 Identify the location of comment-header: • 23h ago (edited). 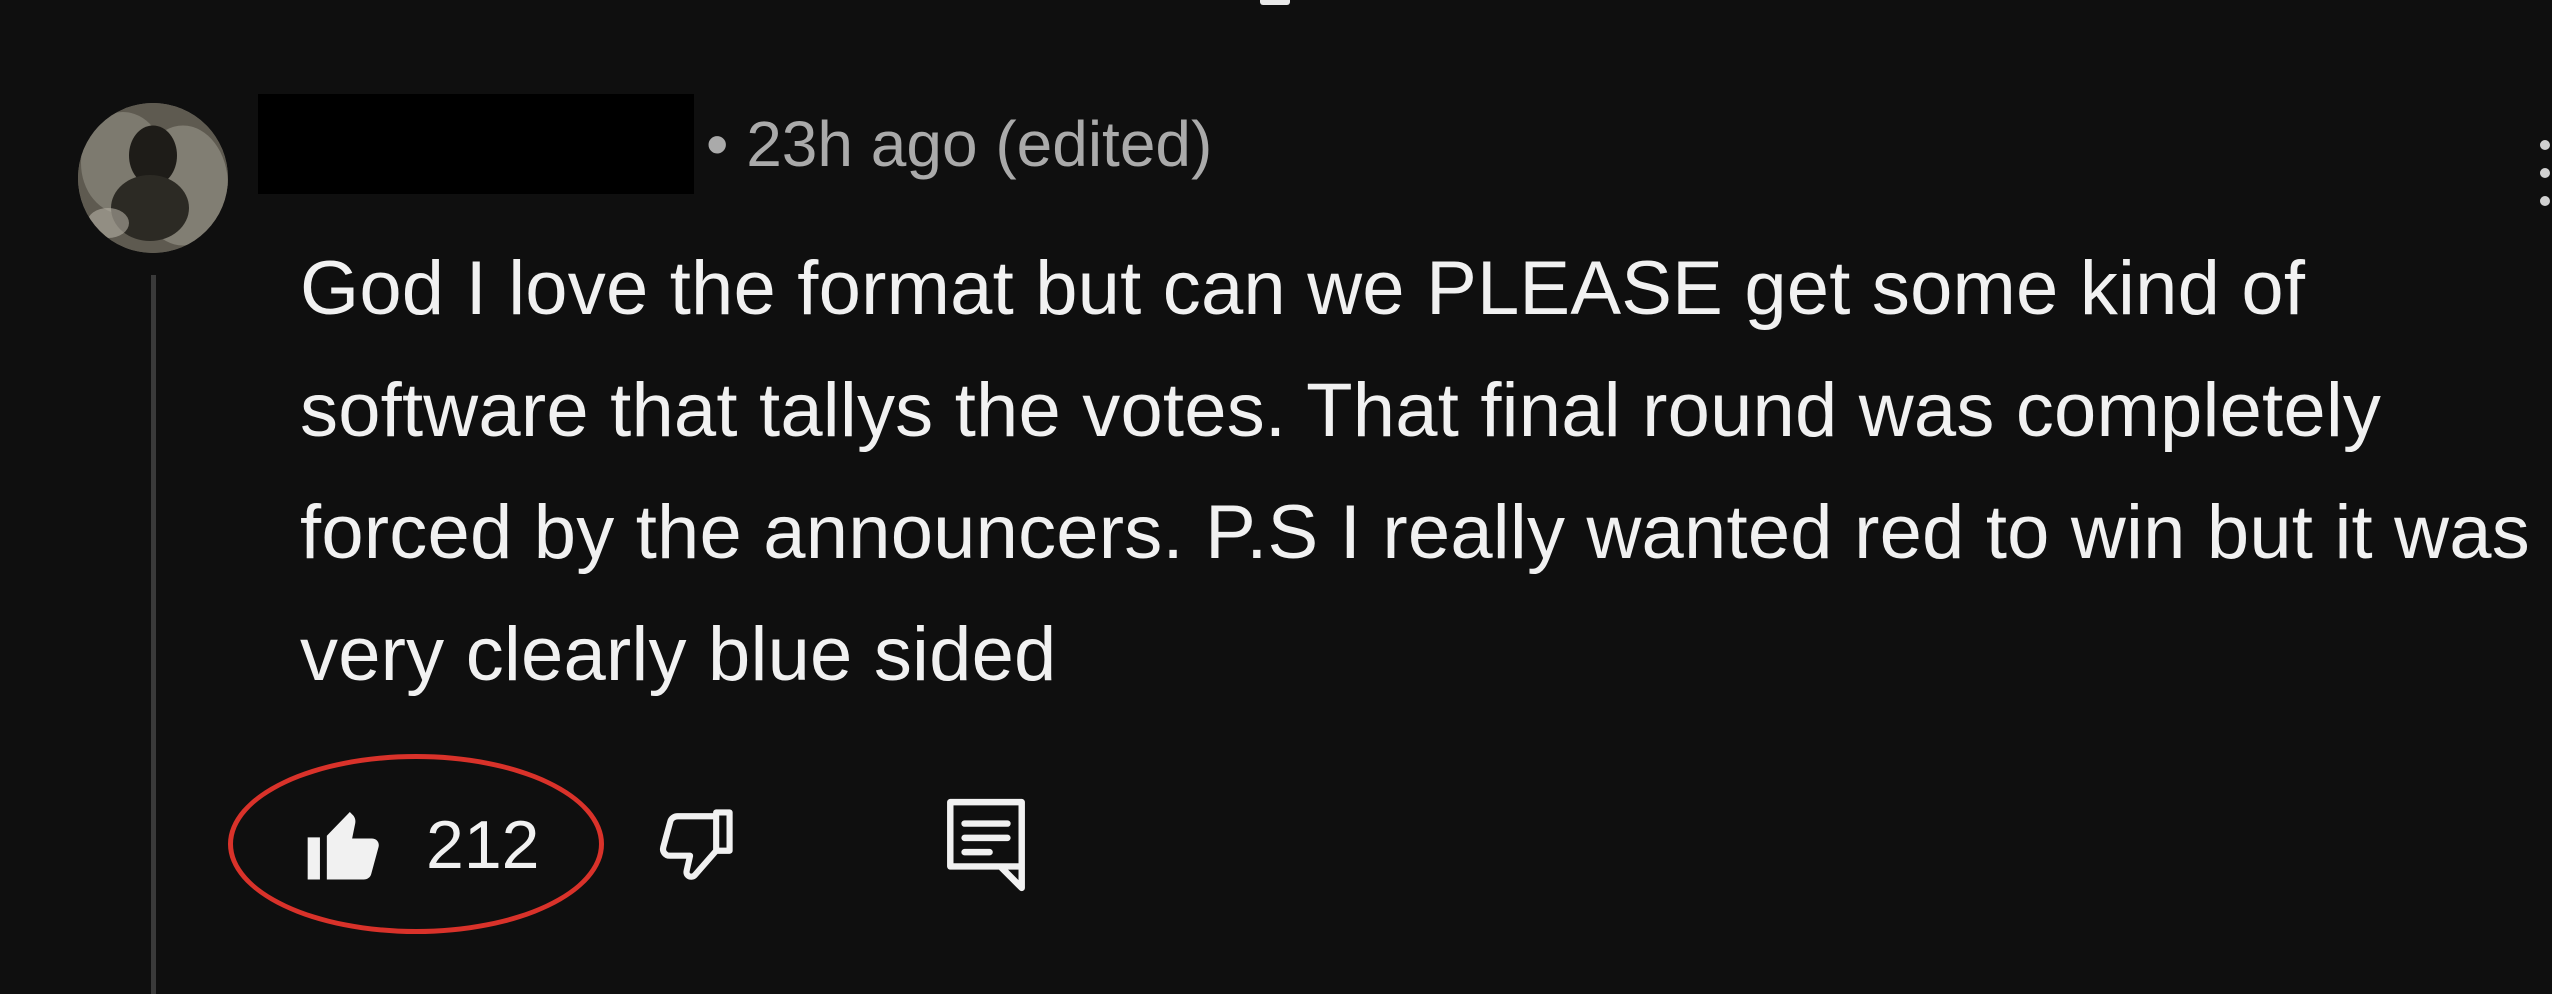
(735, 144).